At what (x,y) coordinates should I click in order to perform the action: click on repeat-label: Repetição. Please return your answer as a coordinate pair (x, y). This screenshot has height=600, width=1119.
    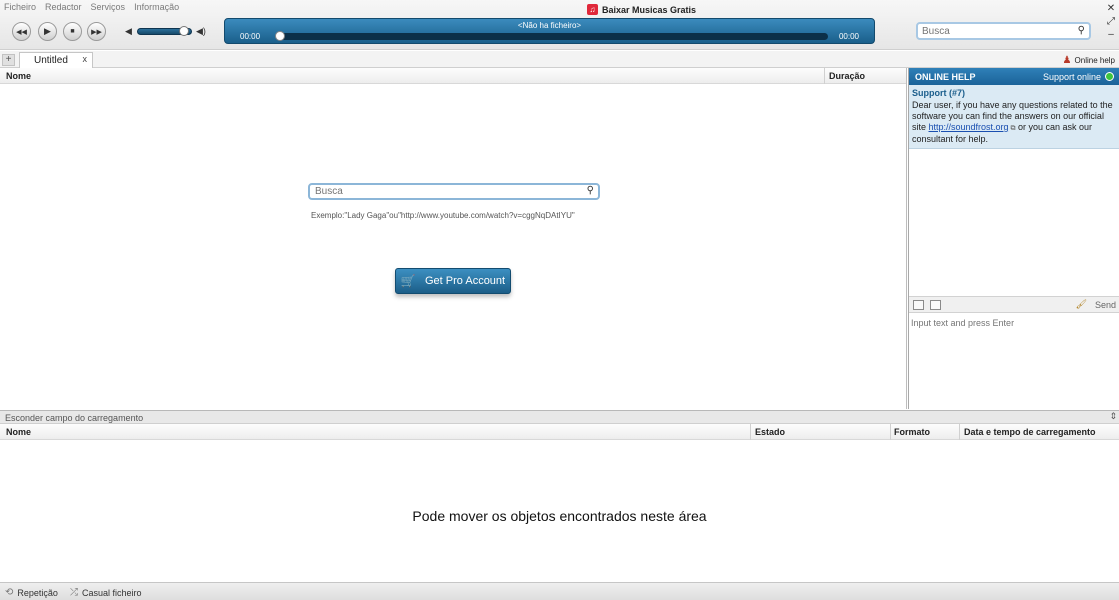
    Looking at the image, I should click on (37, 592).